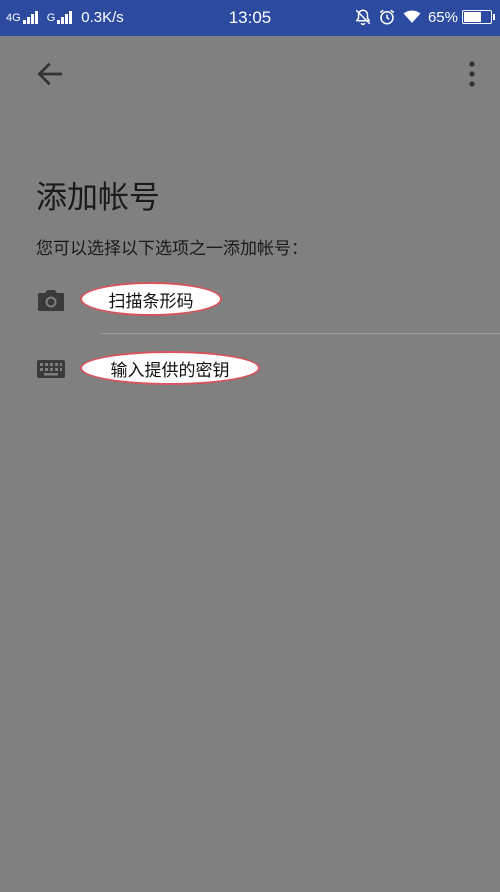  I want to click on option-label: 输入提供的密钥, so click(170, 370).